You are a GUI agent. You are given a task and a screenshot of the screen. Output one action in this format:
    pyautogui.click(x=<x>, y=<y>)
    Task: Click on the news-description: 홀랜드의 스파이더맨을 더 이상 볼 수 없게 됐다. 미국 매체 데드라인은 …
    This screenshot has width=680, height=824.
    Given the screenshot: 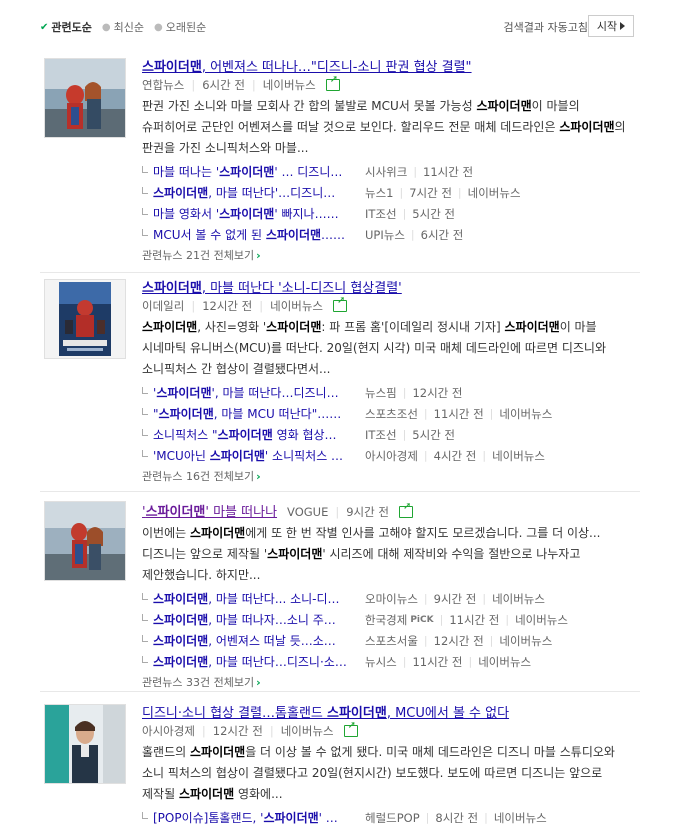 What is the action you would take?
    pyautogui.click(x=390, y=773)
    